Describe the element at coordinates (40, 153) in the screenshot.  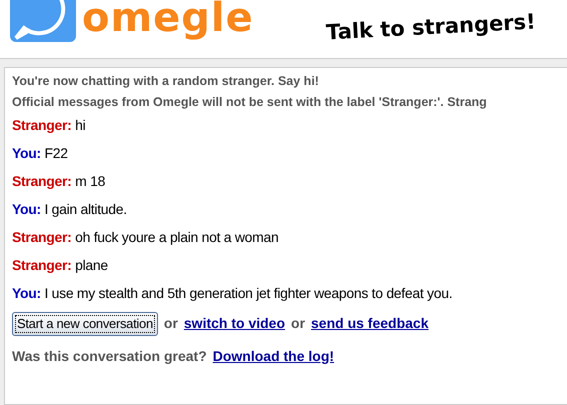
I see `chat-message: You: F22` at that location.